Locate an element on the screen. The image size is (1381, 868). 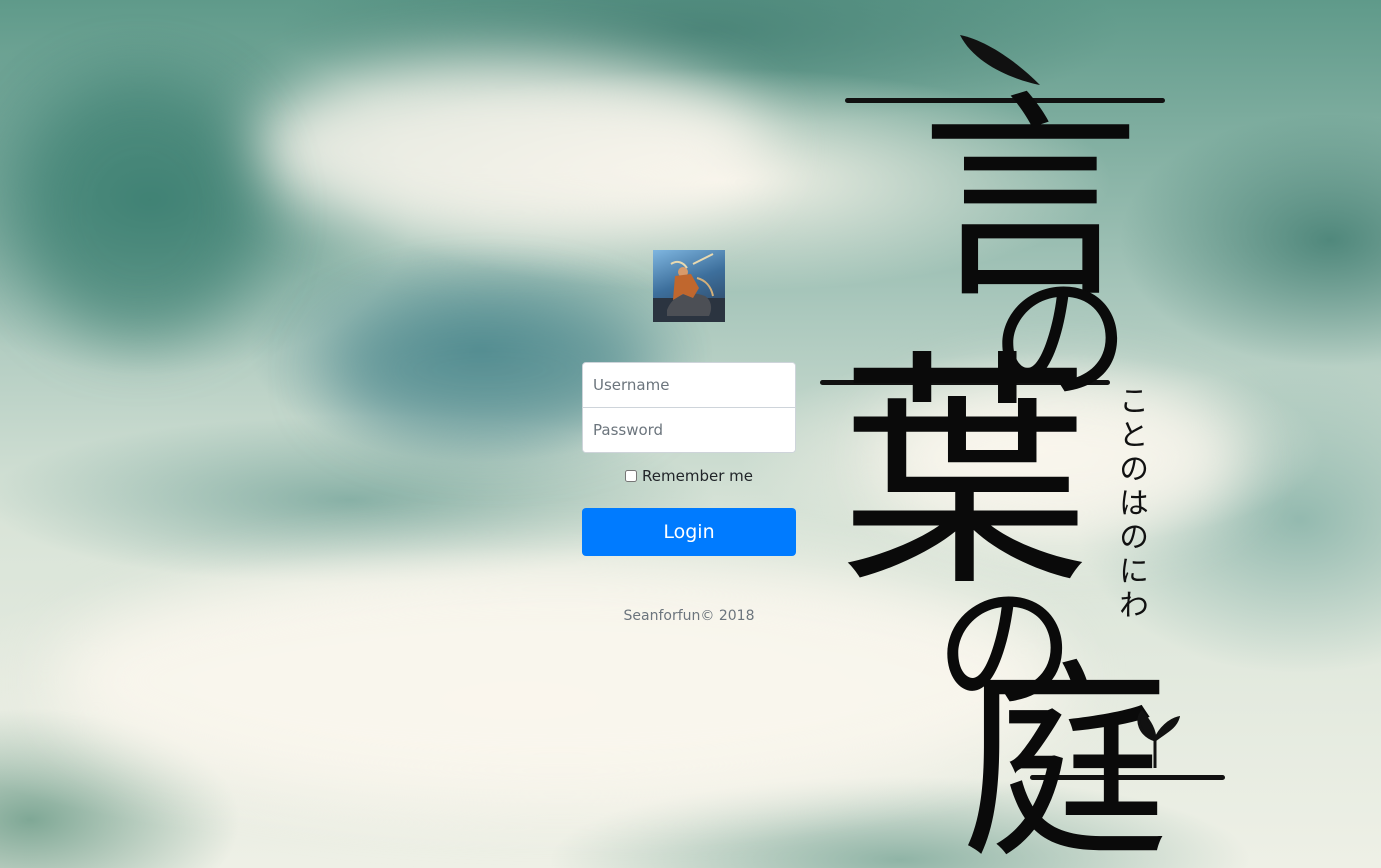
login-button: Login is located at coordinates (689, 532).